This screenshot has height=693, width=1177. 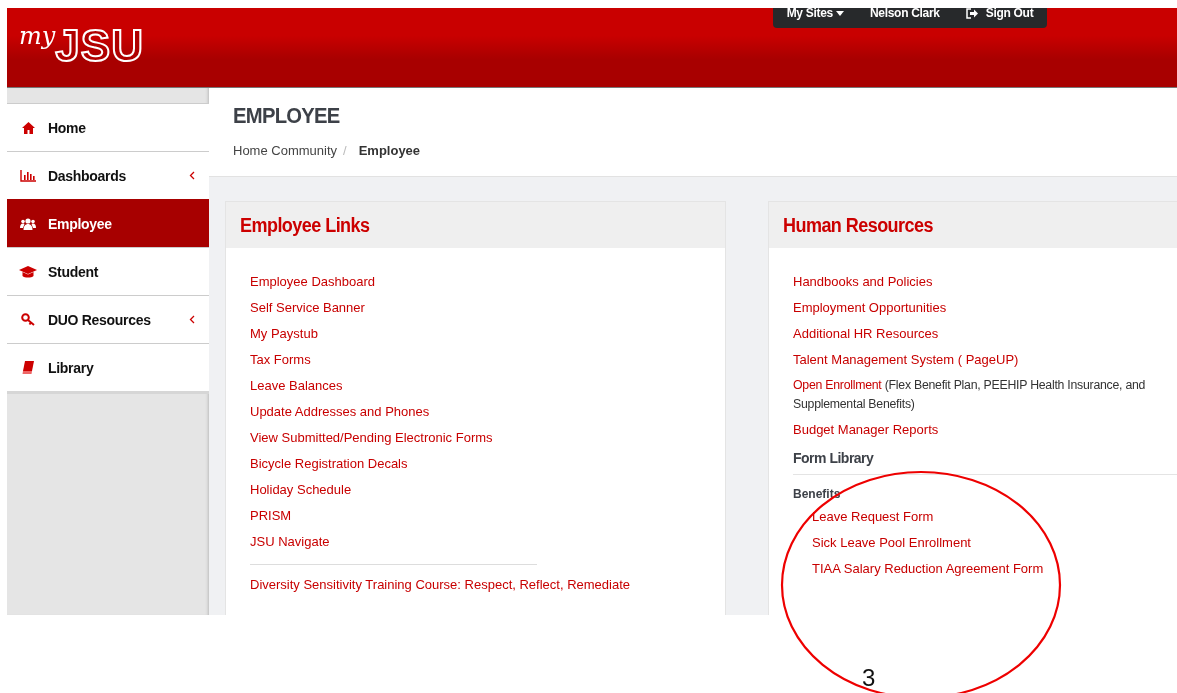 What do you see at coordinates (28, 223) in the screenshot?
I see `users-icon` at bounding box center [28, 223].